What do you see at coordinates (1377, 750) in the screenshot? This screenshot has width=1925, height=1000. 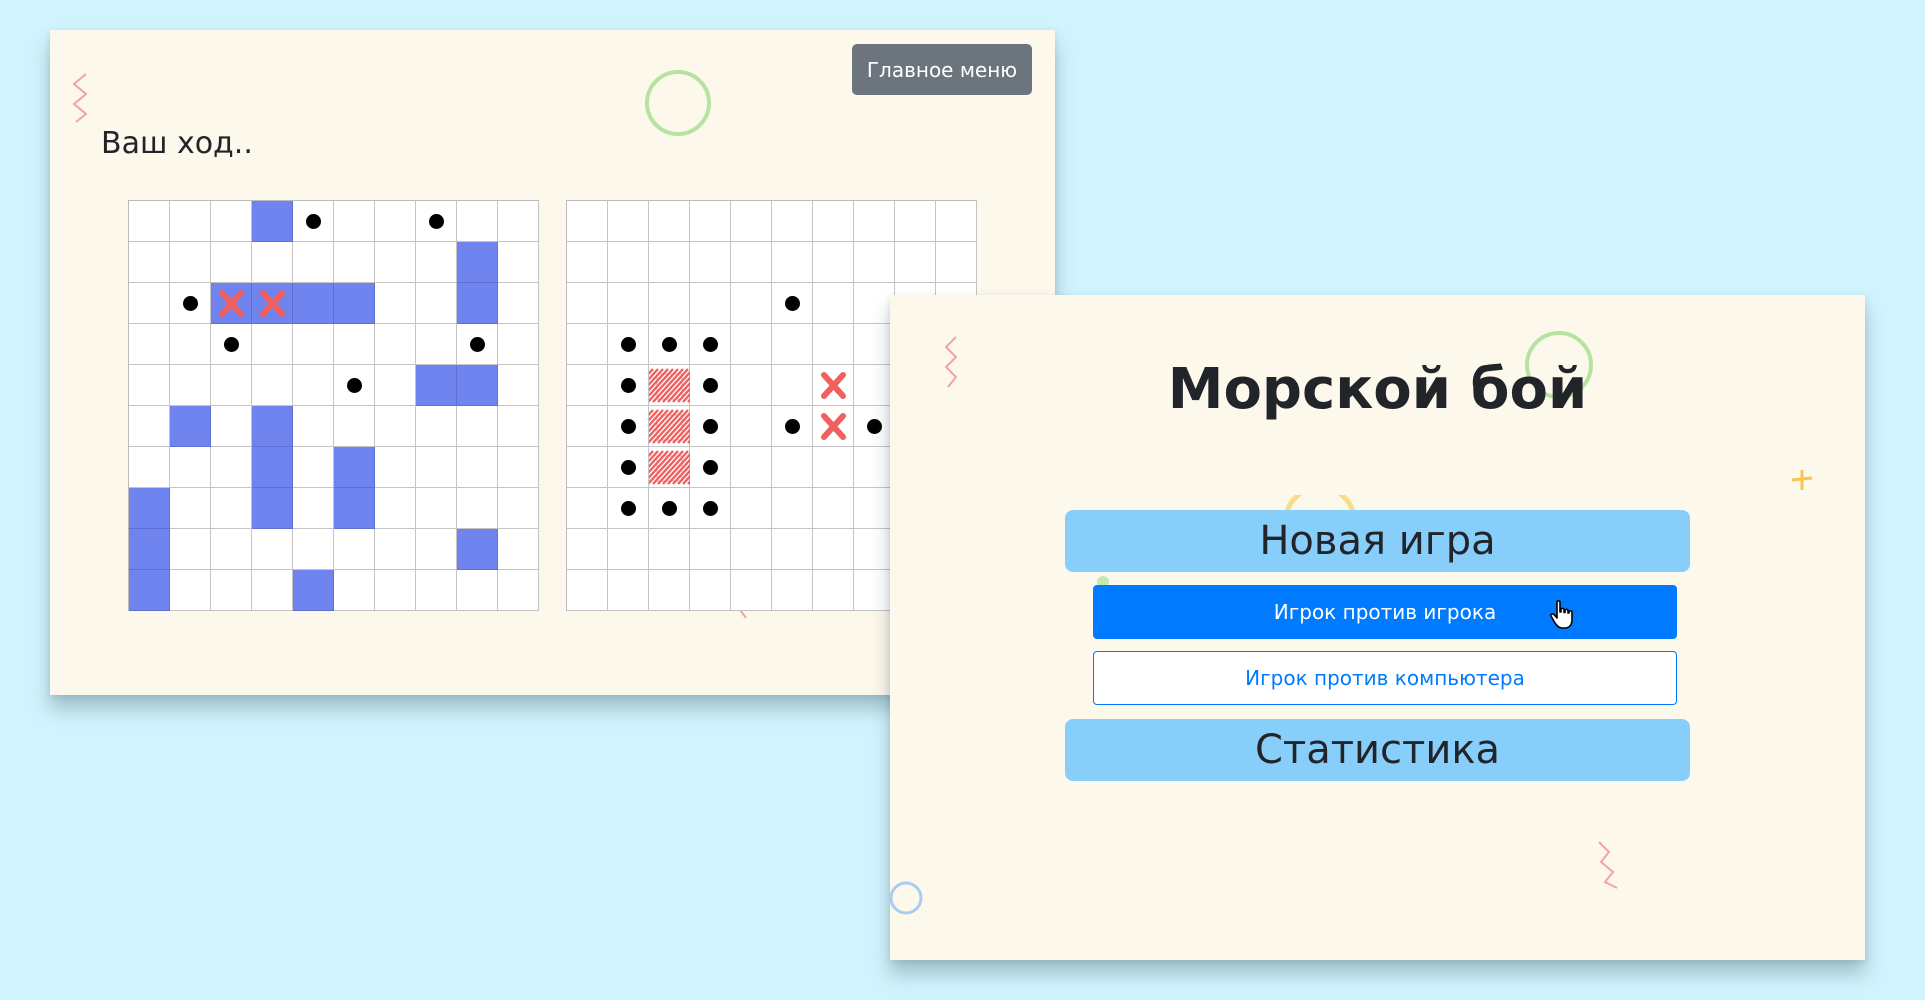 I see `statistics-button: Статистика` at bounding box center [1377, 750].